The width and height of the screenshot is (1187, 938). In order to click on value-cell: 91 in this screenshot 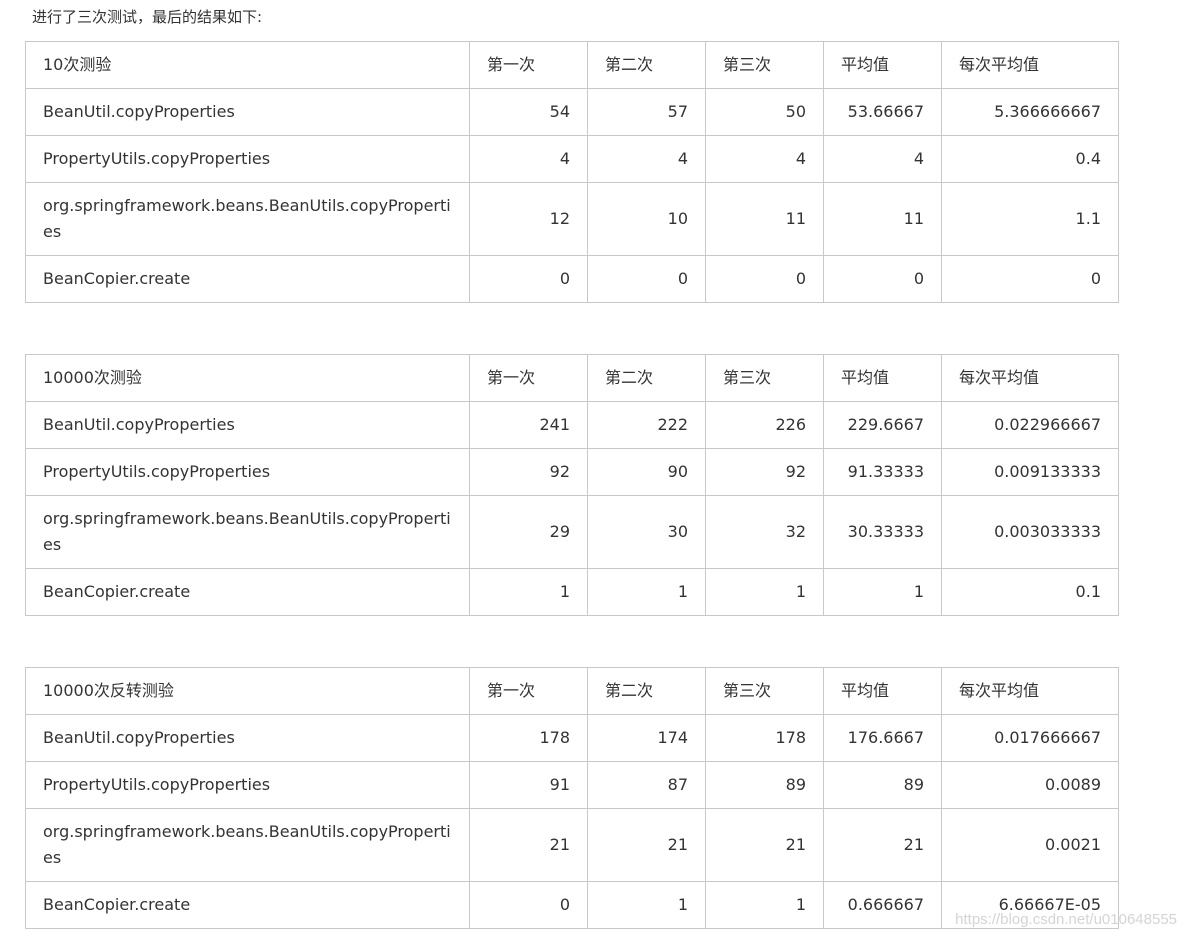, I will do `click(528, 785)`.